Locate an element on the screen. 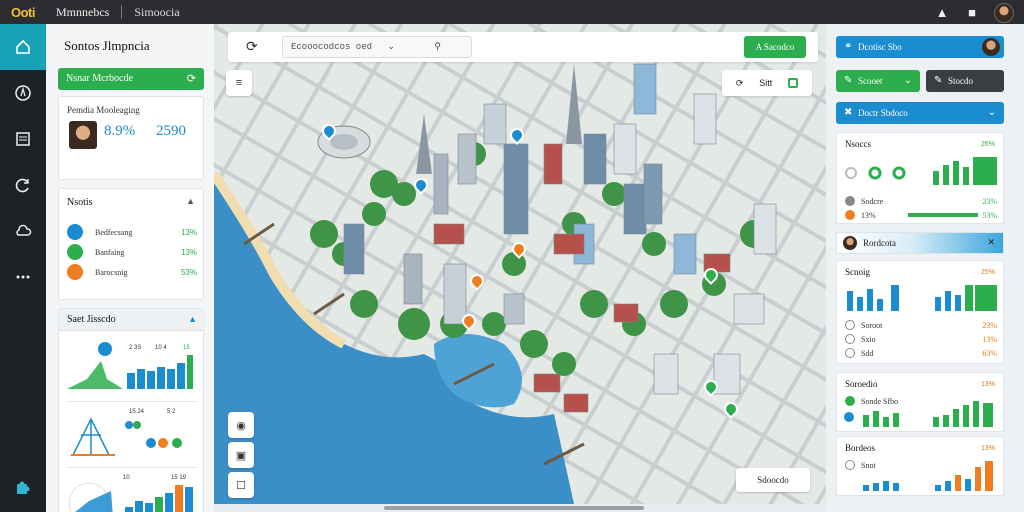  blue-dropdown-button: ✖ Doctr Sbdoco ⌄ is located at coordinates (920, 113).